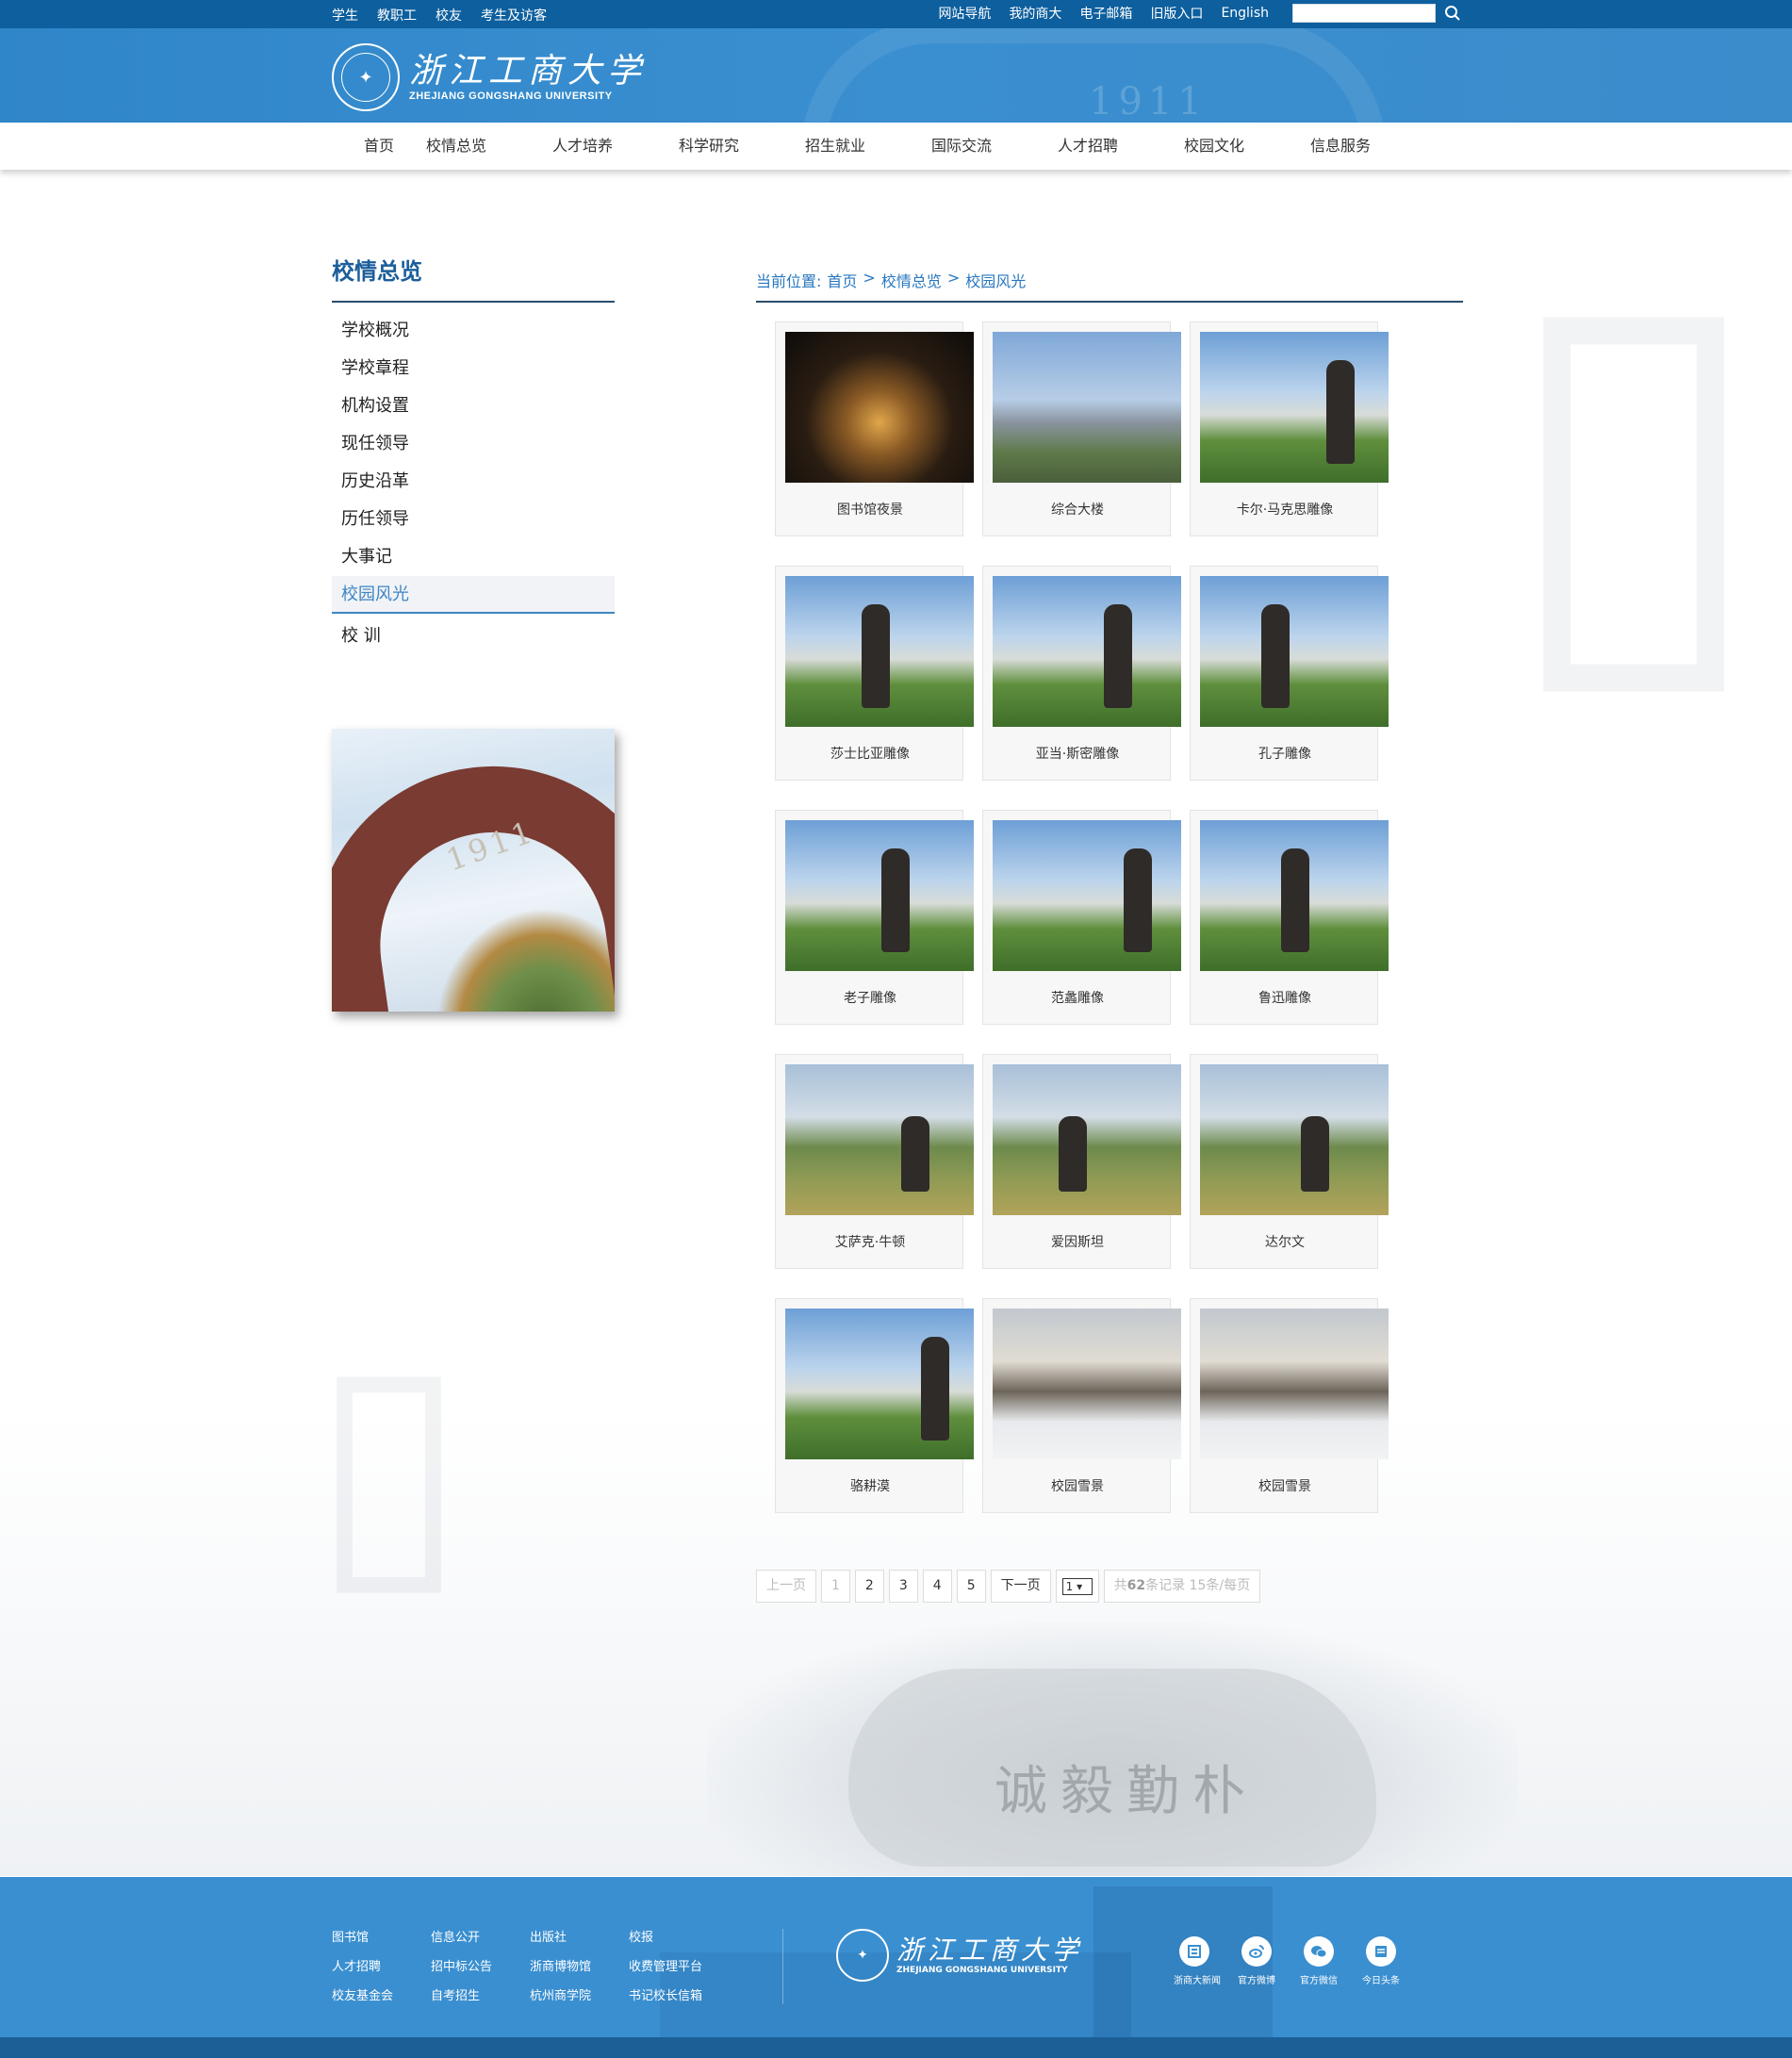  What do you see at coordinates (995, 280) in the screenshot?
I see `breadcrumb-current: 校园风光` at bounding box center [995, 280].